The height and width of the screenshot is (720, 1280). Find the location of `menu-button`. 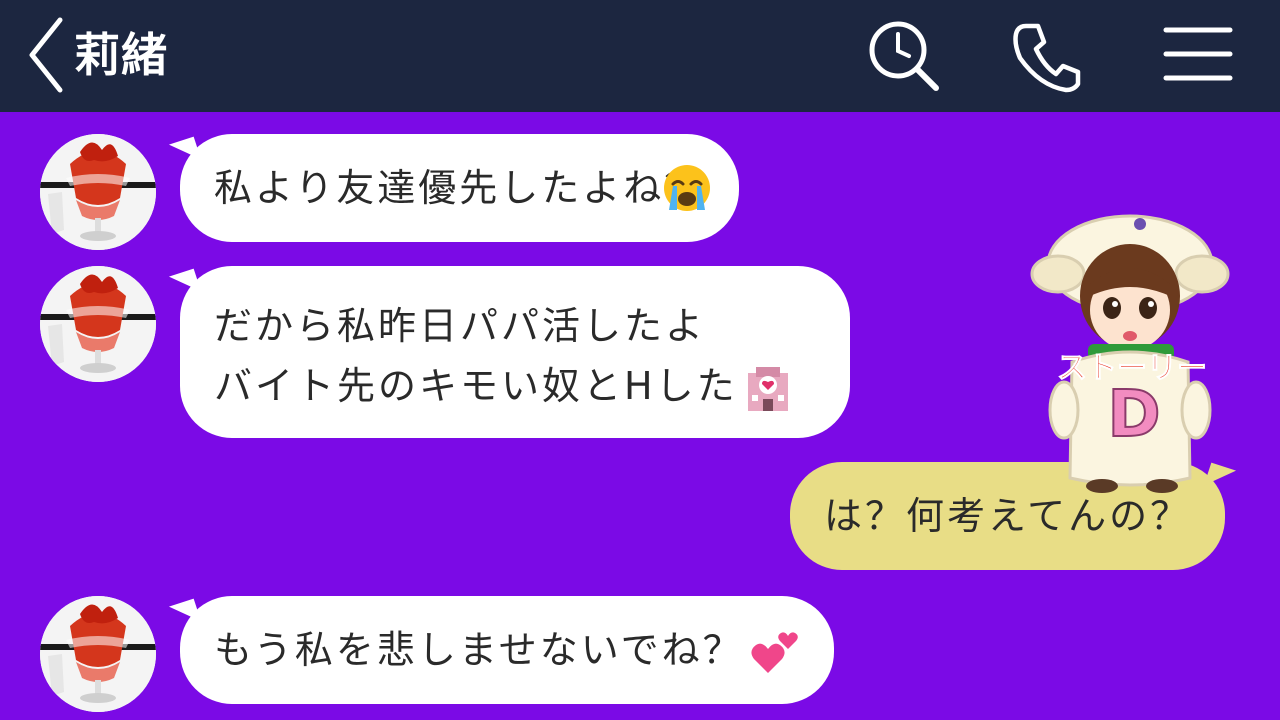

menu-button is located at coordinates (1198, 56).